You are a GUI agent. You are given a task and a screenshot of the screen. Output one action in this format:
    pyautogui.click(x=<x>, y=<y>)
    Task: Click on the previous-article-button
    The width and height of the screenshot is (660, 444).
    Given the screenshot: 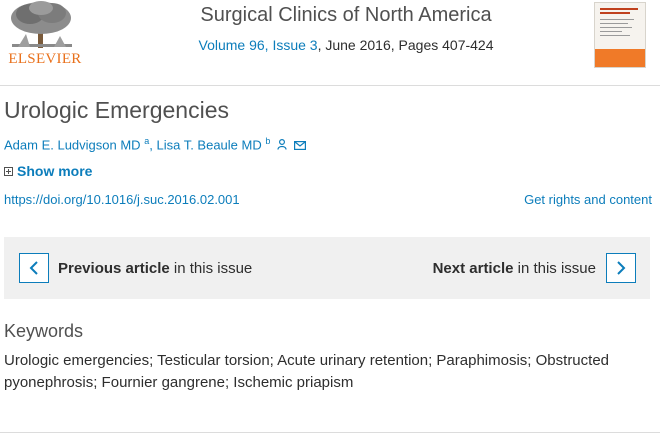 What is the action you would take?
    pyautogui.click(x=34, y=268)
    